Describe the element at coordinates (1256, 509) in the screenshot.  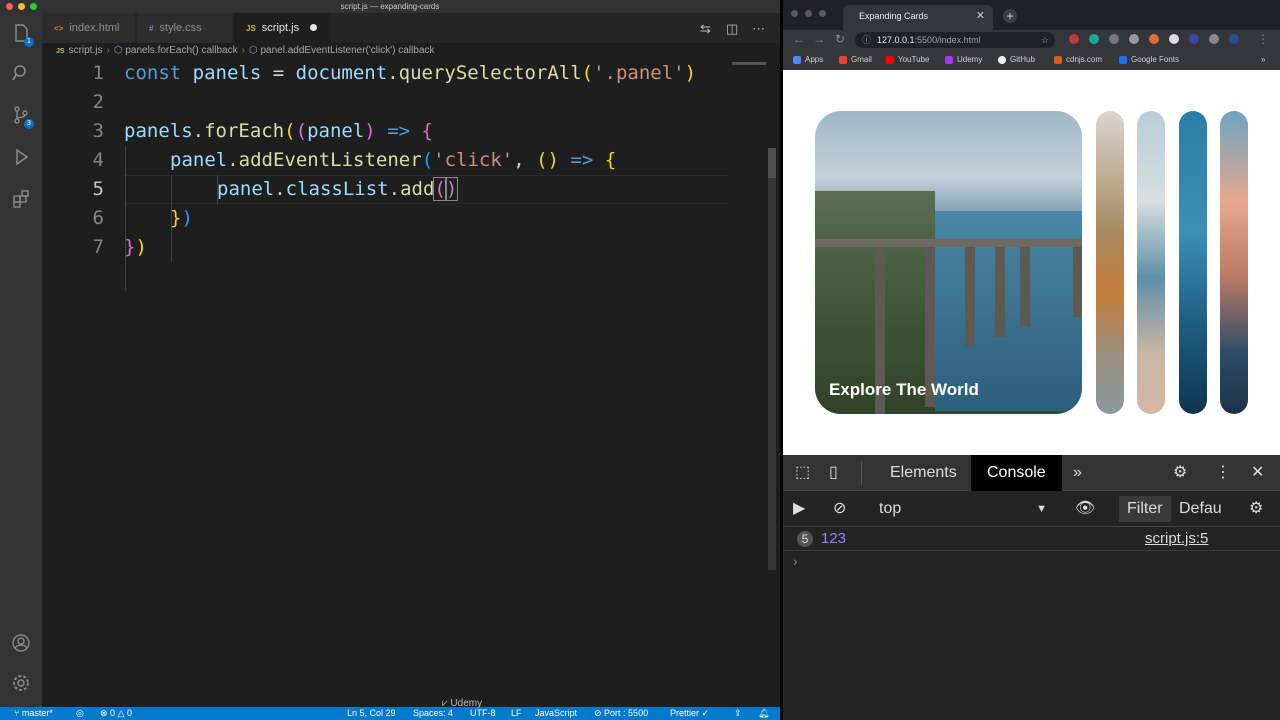
I see `console-settings-gear-icon: ⚙` at that location.